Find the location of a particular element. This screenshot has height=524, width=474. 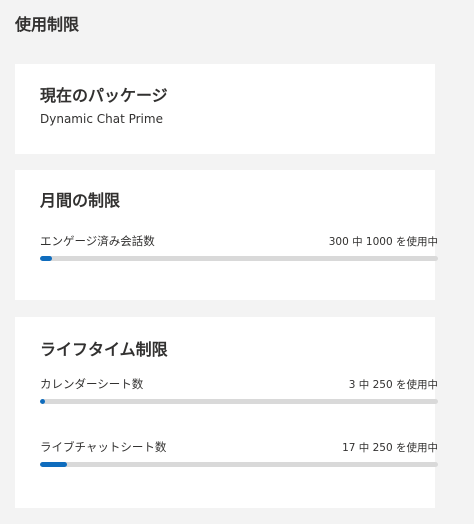

usage-count: 300 中 1000 を使用中 is located at coordinates (383, 242).